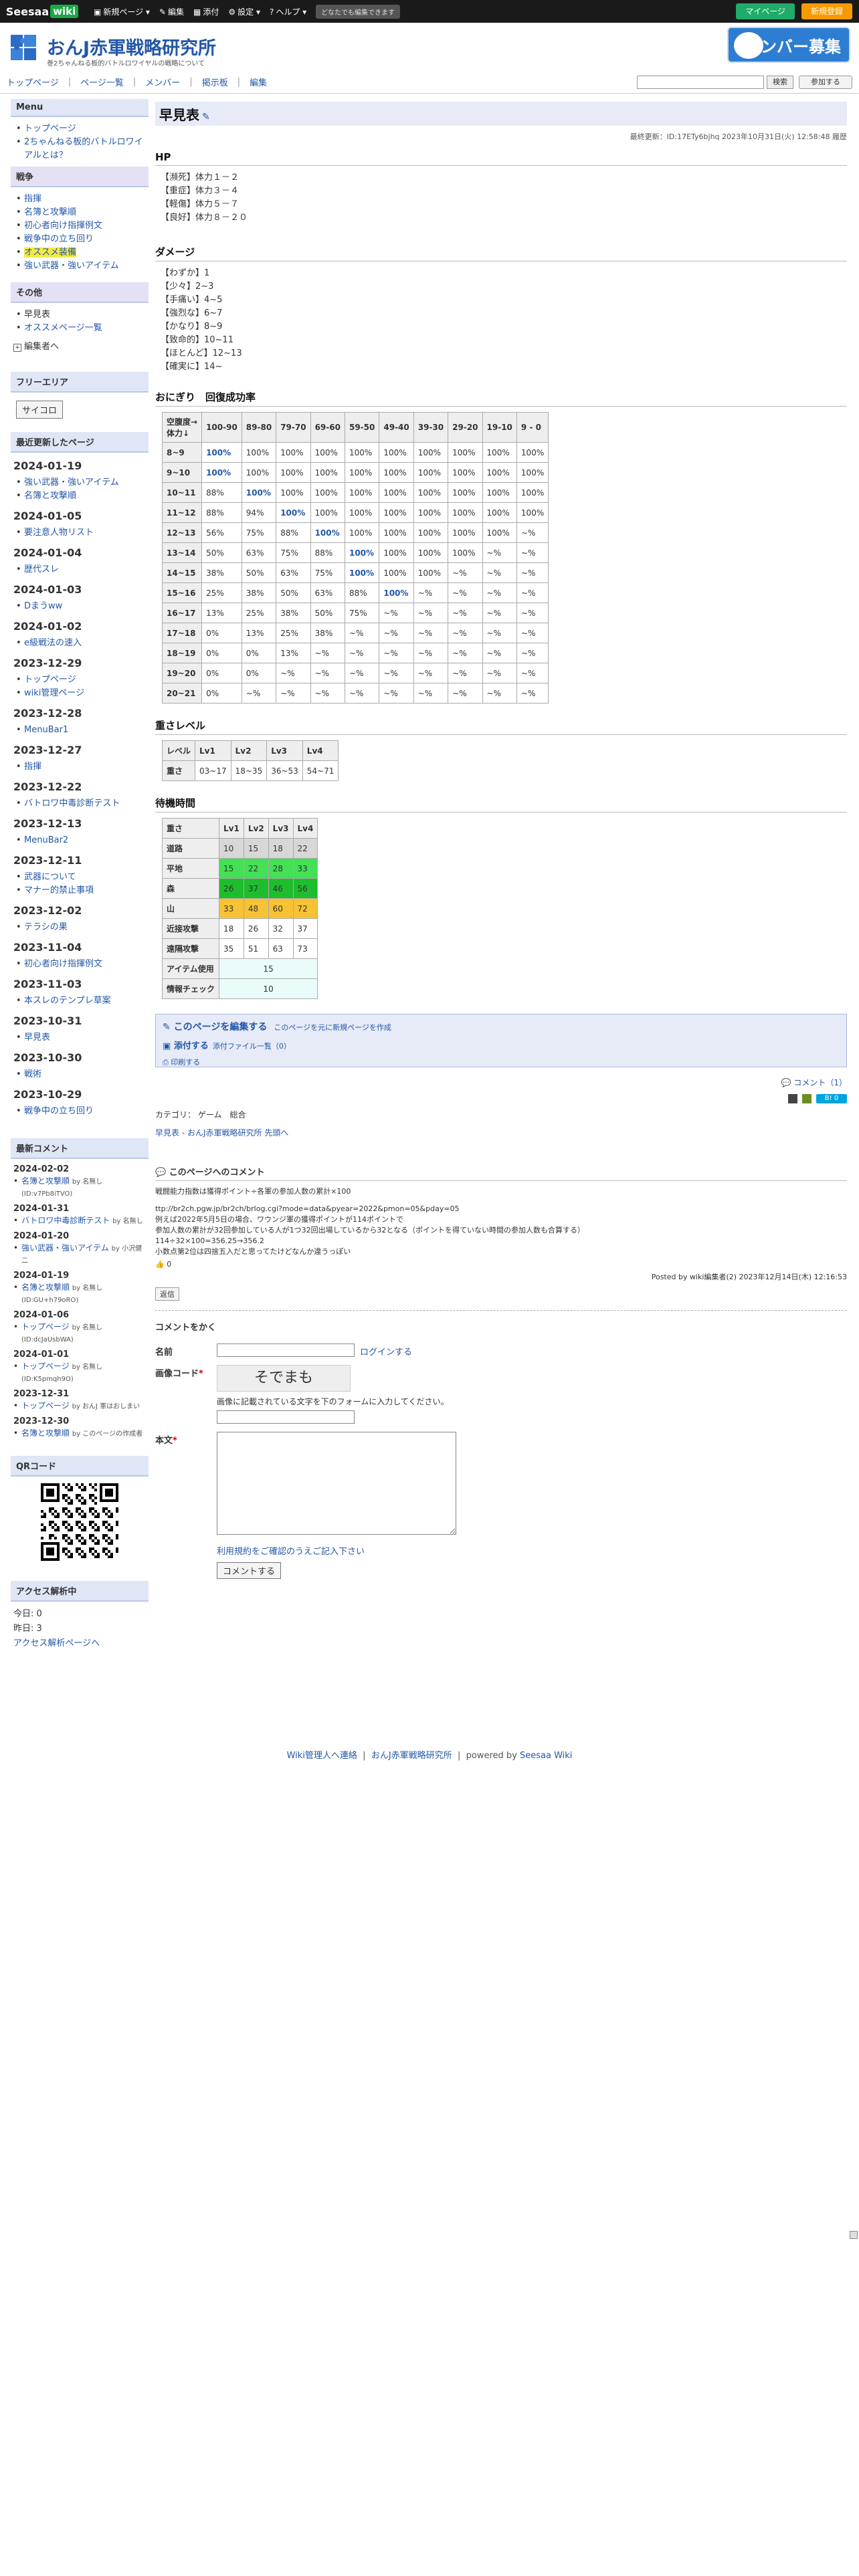  Describe the element at coordinates (765, 11) in the screenshot. I see `mypage-button: マイページ` at that location.